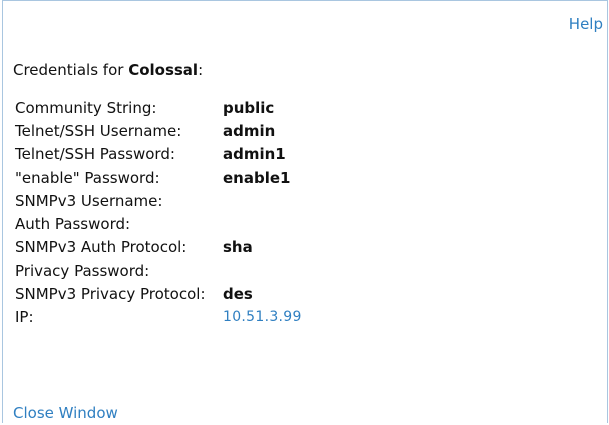 The width and height of the screenshot is (609, 425). I want to click on credential-row-snmpv3-auth-protocol: SNMPv3 Auth Protocol: sha, so click(158, 247).